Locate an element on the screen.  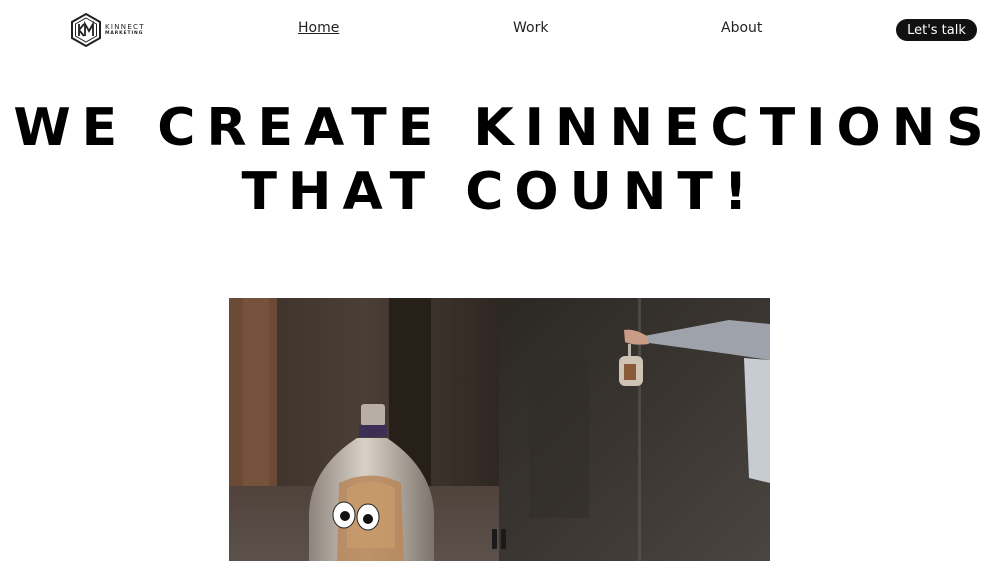
nav-work-link: Work is located at coordinates (530, 28).